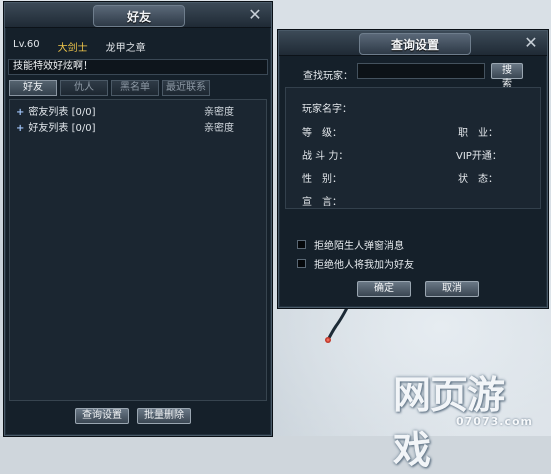 This screenshot has height=474, width=551. Describe the element at coordinates (26, 44) in the screenshot. I see `player-level: Lv.60` at that location.